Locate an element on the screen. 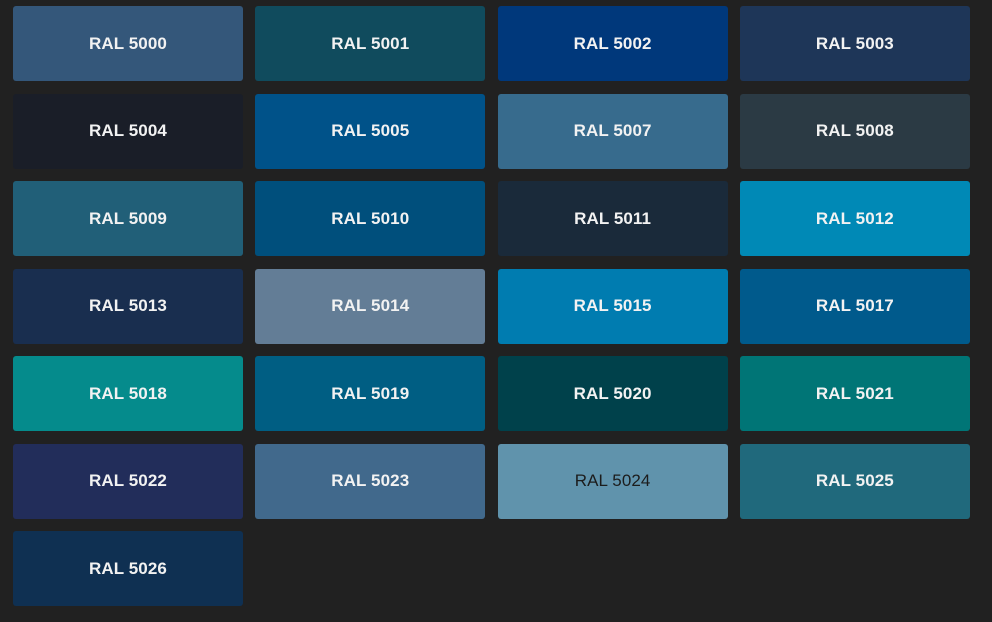  color-swatch-ral-5003: RAL 5003 is located at coordinates (854, 43).